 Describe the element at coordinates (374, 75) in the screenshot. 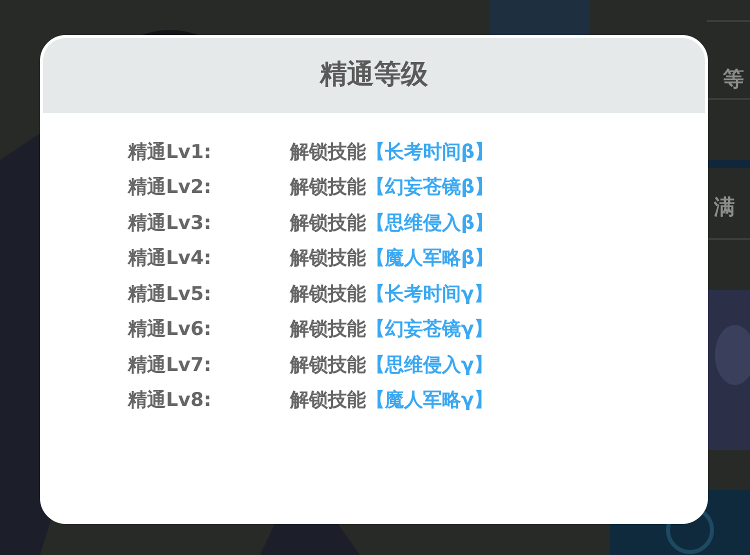

I see `dialog-title: 精通等级` at that location.